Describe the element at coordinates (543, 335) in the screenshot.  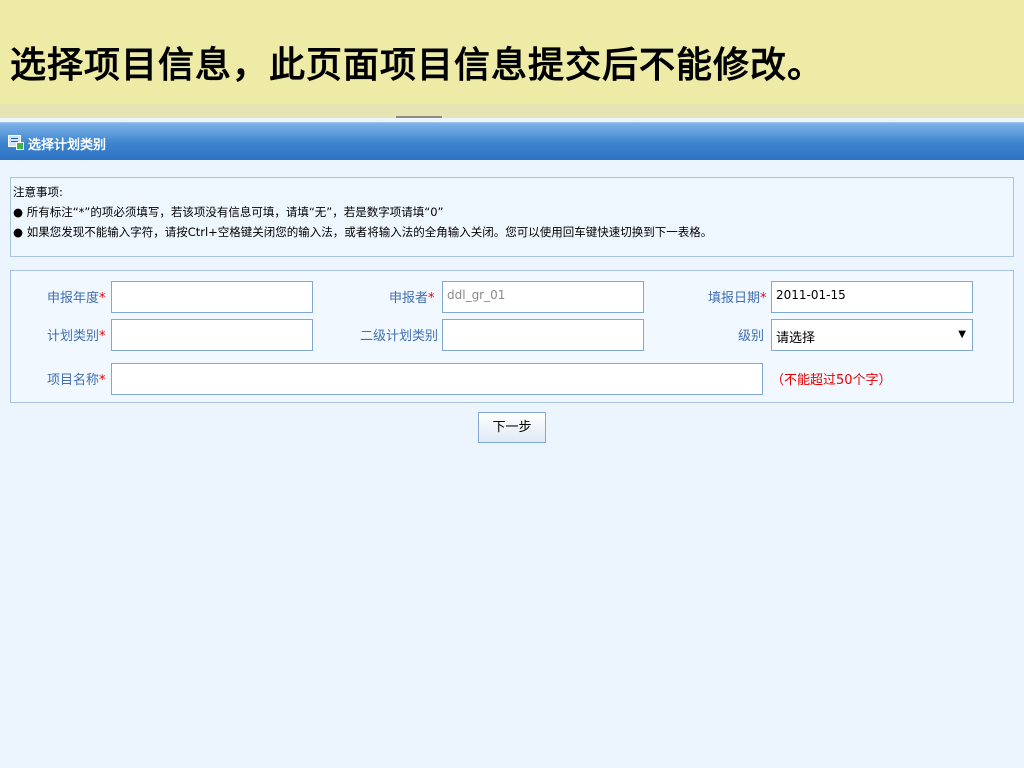
I see `sub-plan-type-input` at that location.